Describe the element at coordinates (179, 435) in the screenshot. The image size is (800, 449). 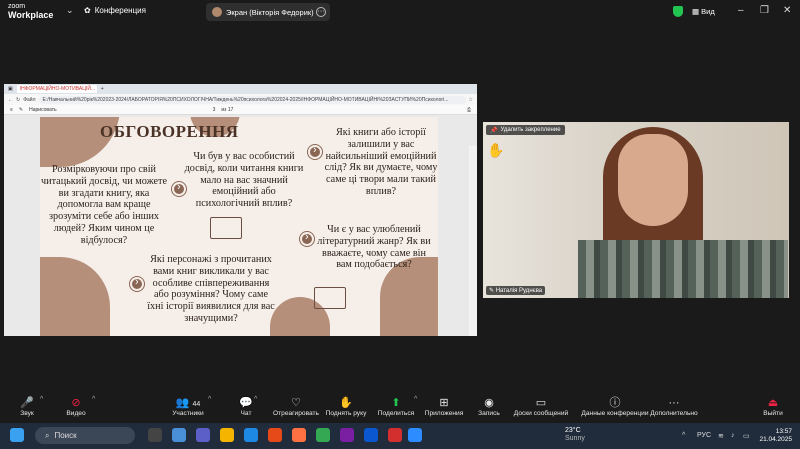
I see `copilot-icon` at that location.